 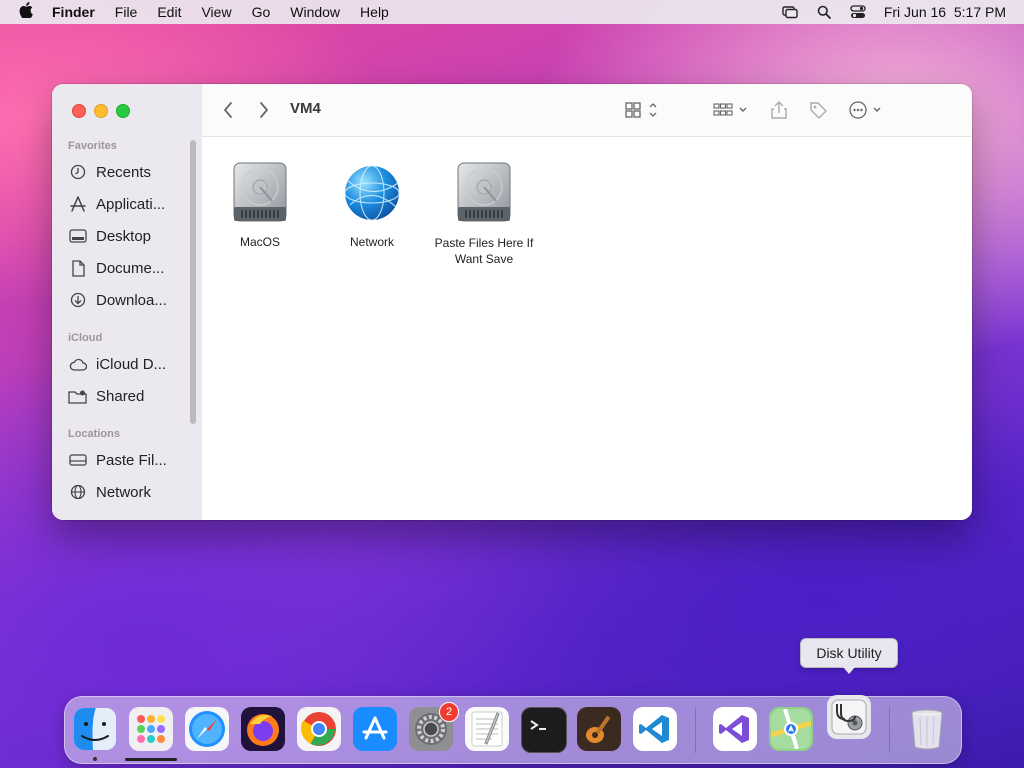 I want to click on dock-maps, so click(x=791, y=729).